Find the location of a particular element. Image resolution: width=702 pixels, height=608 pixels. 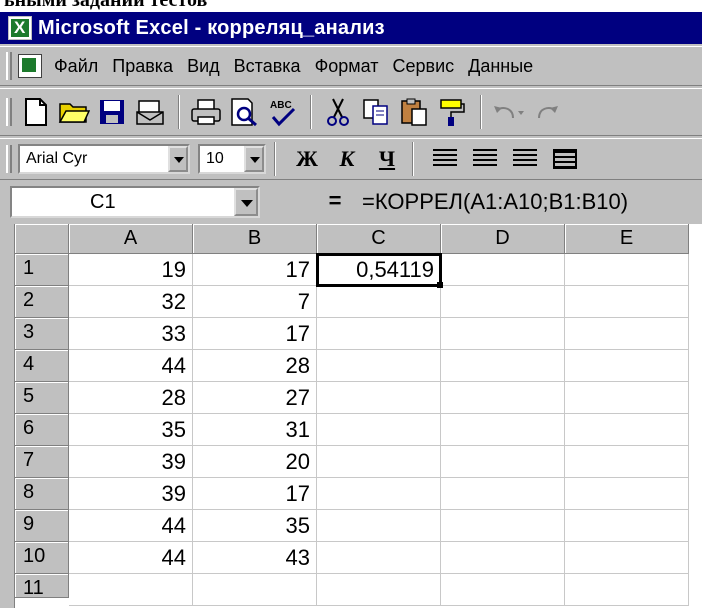

cell-c1-active: 0,54119 is located at coordinates (379, 270).